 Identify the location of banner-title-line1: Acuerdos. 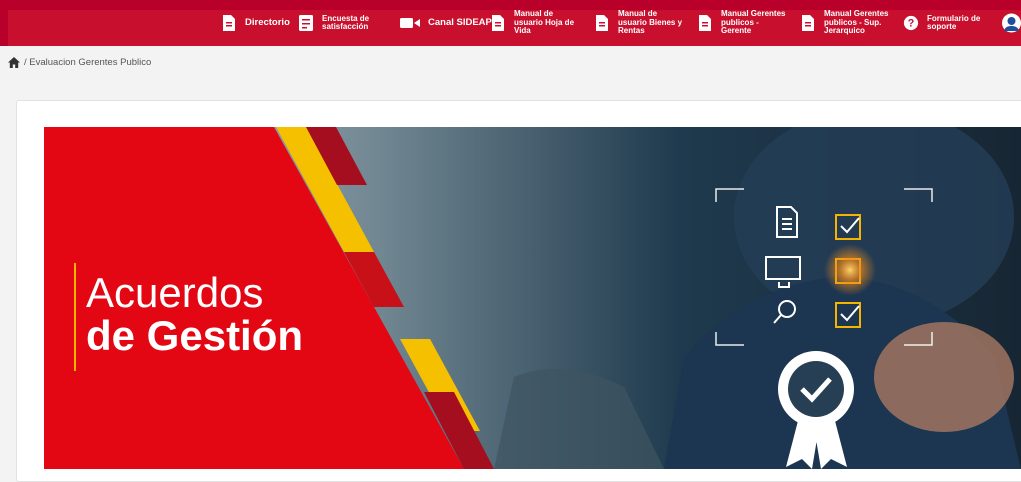
(175, 292).